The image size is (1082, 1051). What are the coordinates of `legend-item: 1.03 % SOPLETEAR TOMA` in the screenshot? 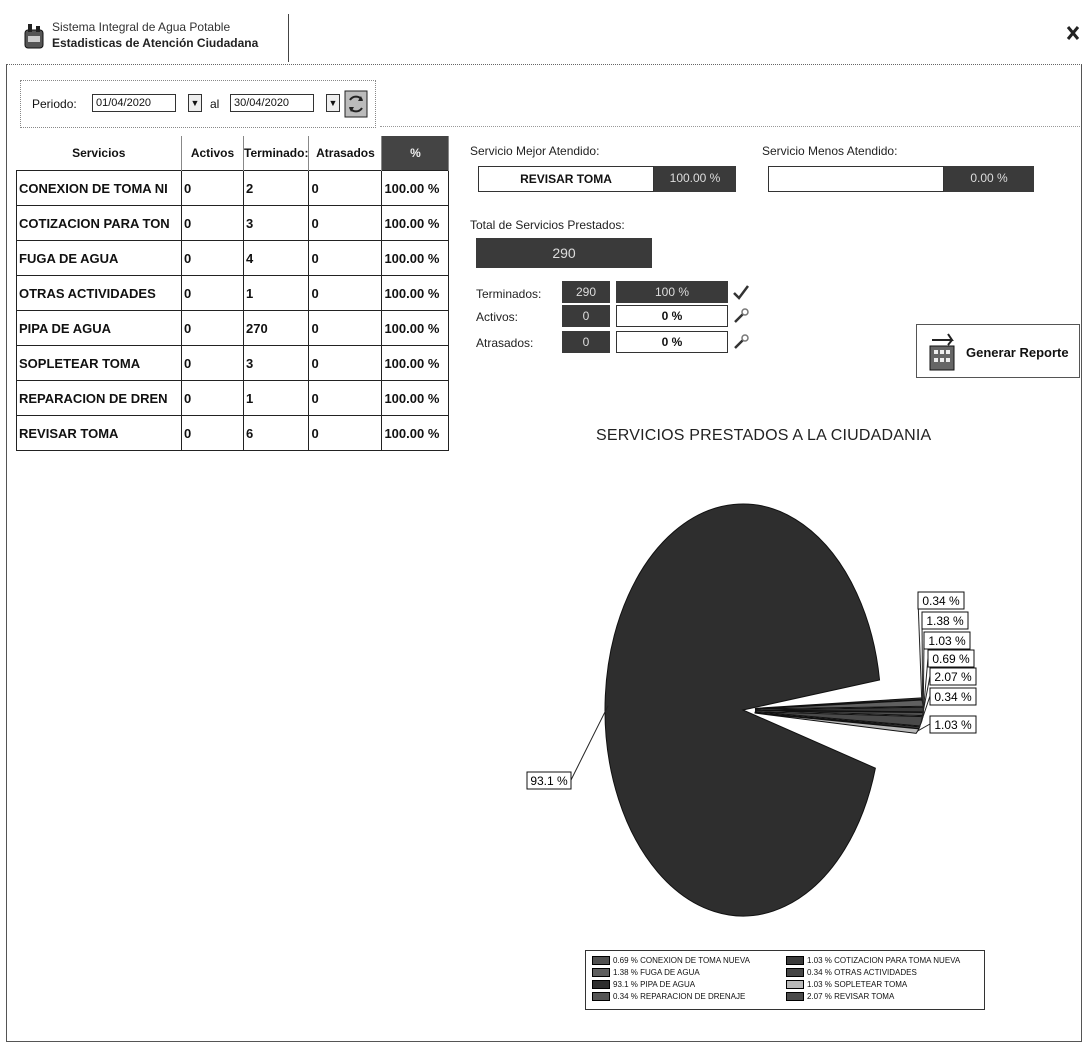 It's located at (846, 985).